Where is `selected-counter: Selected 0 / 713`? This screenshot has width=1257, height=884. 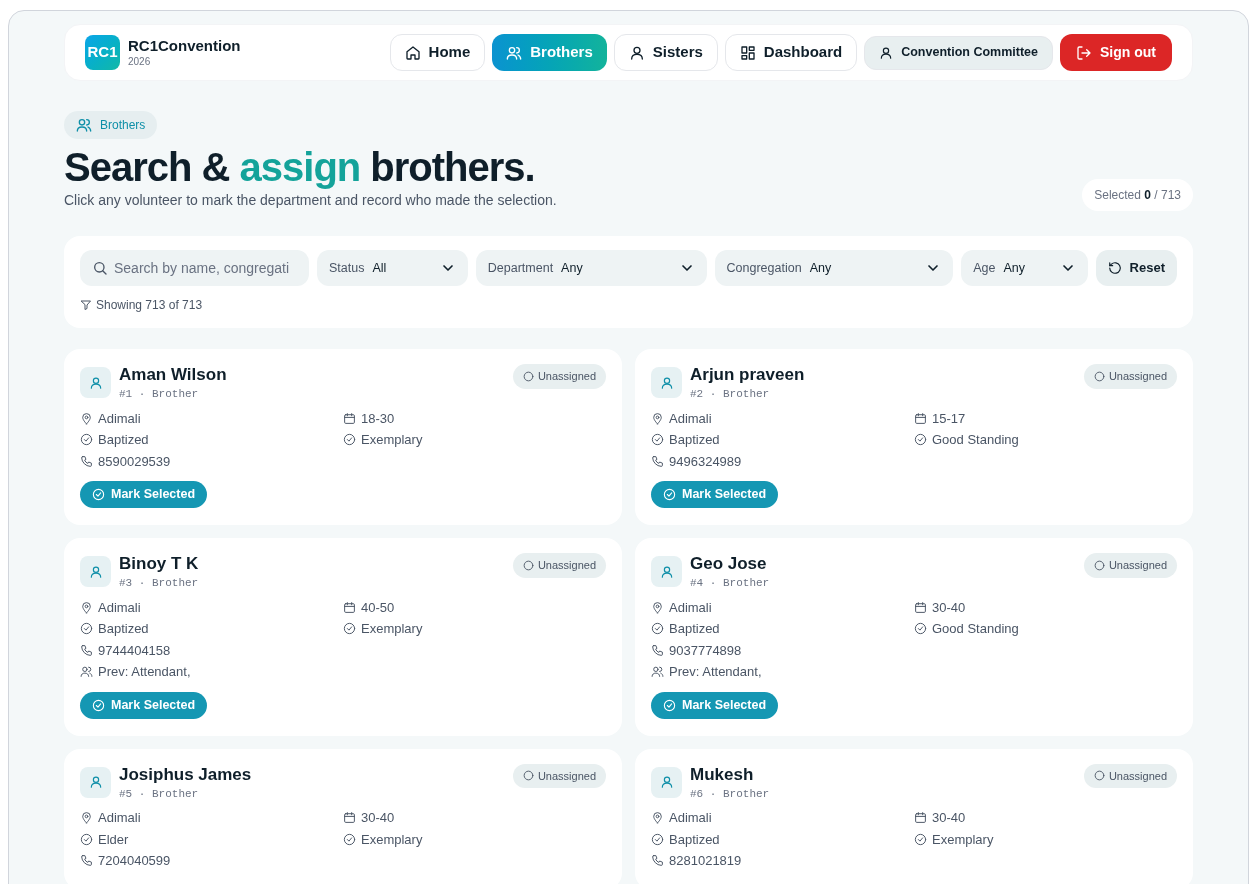
selected-counter: Selected 0 / 713 is located at coordinates (1137, 195).